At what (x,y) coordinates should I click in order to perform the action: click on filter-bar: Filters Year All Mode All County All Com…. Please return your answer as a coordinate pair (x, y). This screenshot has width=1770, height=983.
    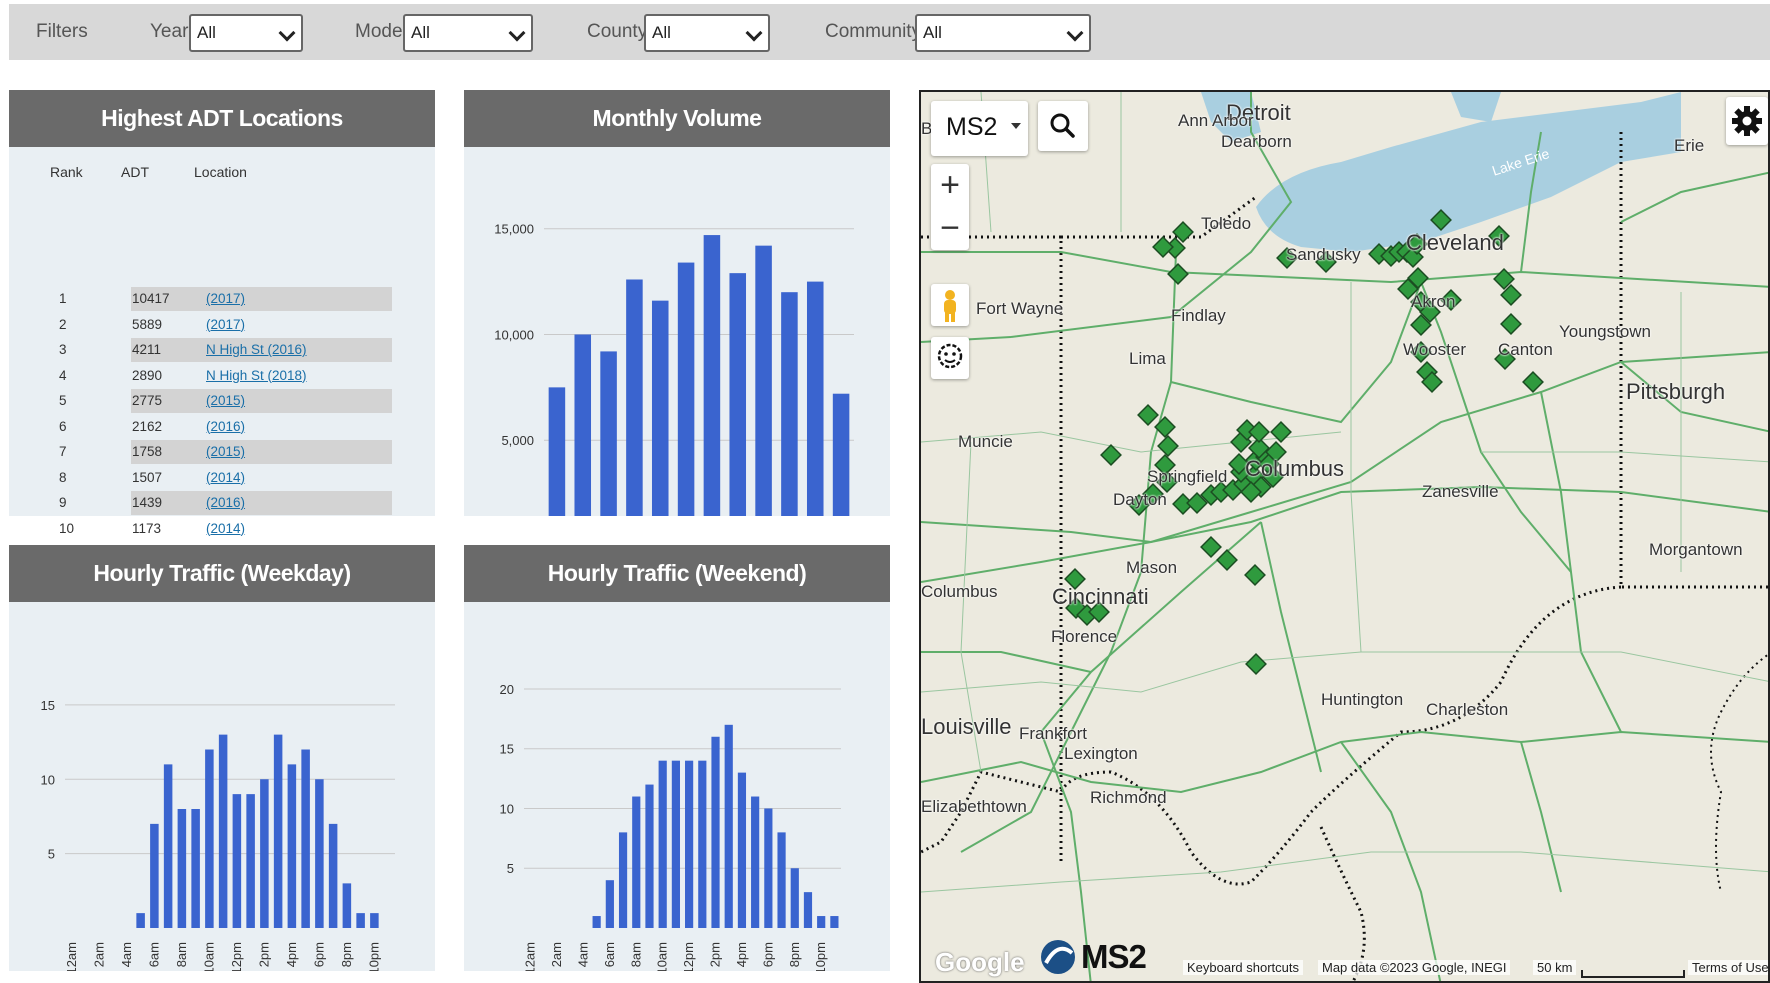
    Looking at the image, I should click on (889, 32).